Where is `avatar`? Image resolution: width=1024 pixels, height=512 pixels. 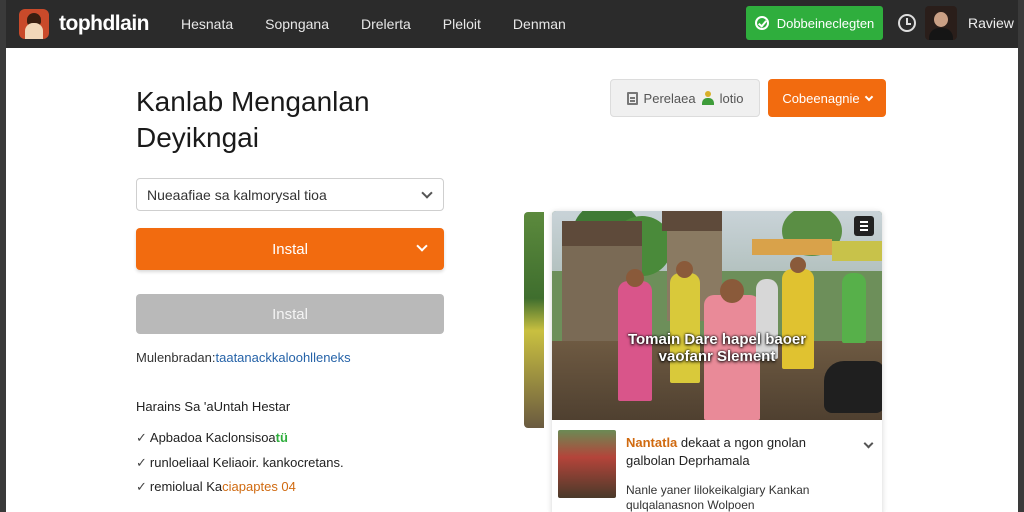 avatar is located at coordinates (941, 23).